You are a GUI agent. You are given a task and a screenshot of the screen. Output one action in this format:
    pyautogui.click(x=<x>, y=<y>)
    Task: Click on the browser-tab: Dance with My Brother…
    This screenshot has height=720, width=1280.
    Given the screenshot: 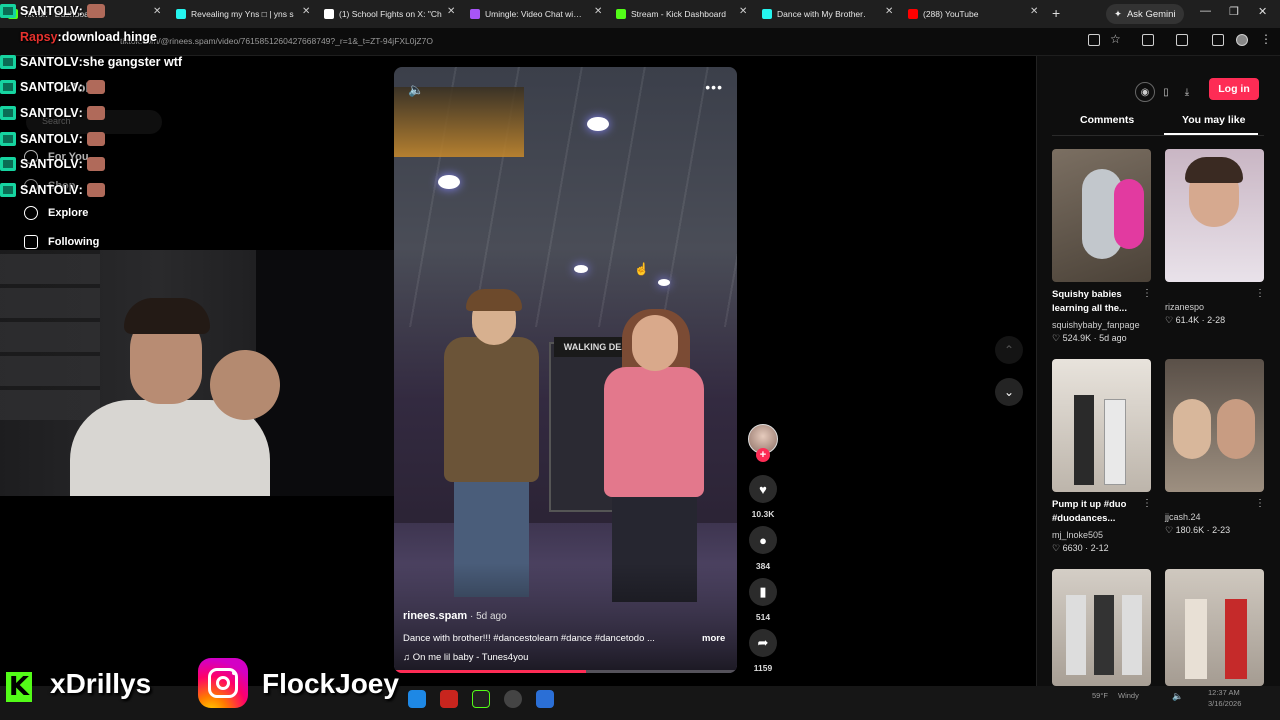 What is the action you would take?
    pyautogui.click(x=814, y=14)
    